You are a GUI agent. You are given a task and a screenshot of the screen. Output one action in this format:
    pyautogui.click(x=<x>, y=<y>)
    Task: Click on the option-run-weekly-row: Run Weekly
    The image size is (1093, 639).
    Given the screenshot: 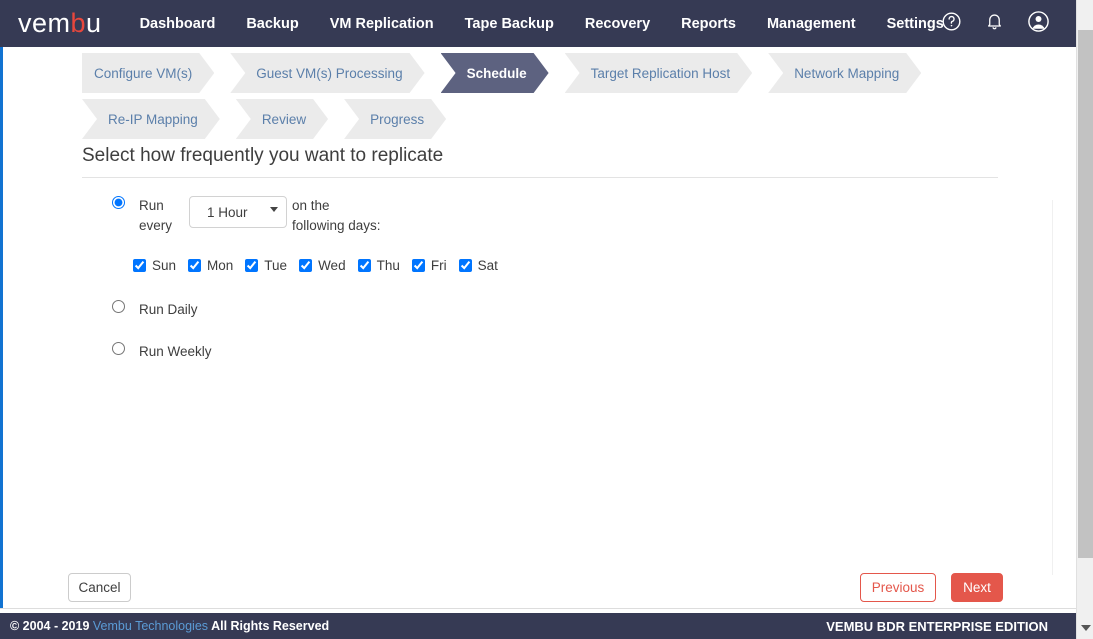 What is the action you would take?
    pyautogui.click(x=162, y=352)
    